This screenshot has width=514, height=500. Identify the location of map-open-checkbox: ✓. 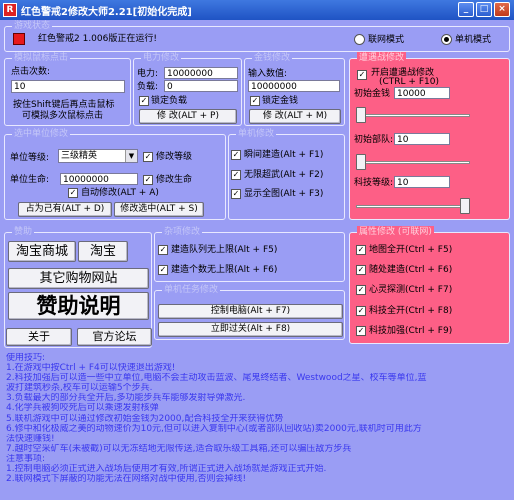
(361, 250).